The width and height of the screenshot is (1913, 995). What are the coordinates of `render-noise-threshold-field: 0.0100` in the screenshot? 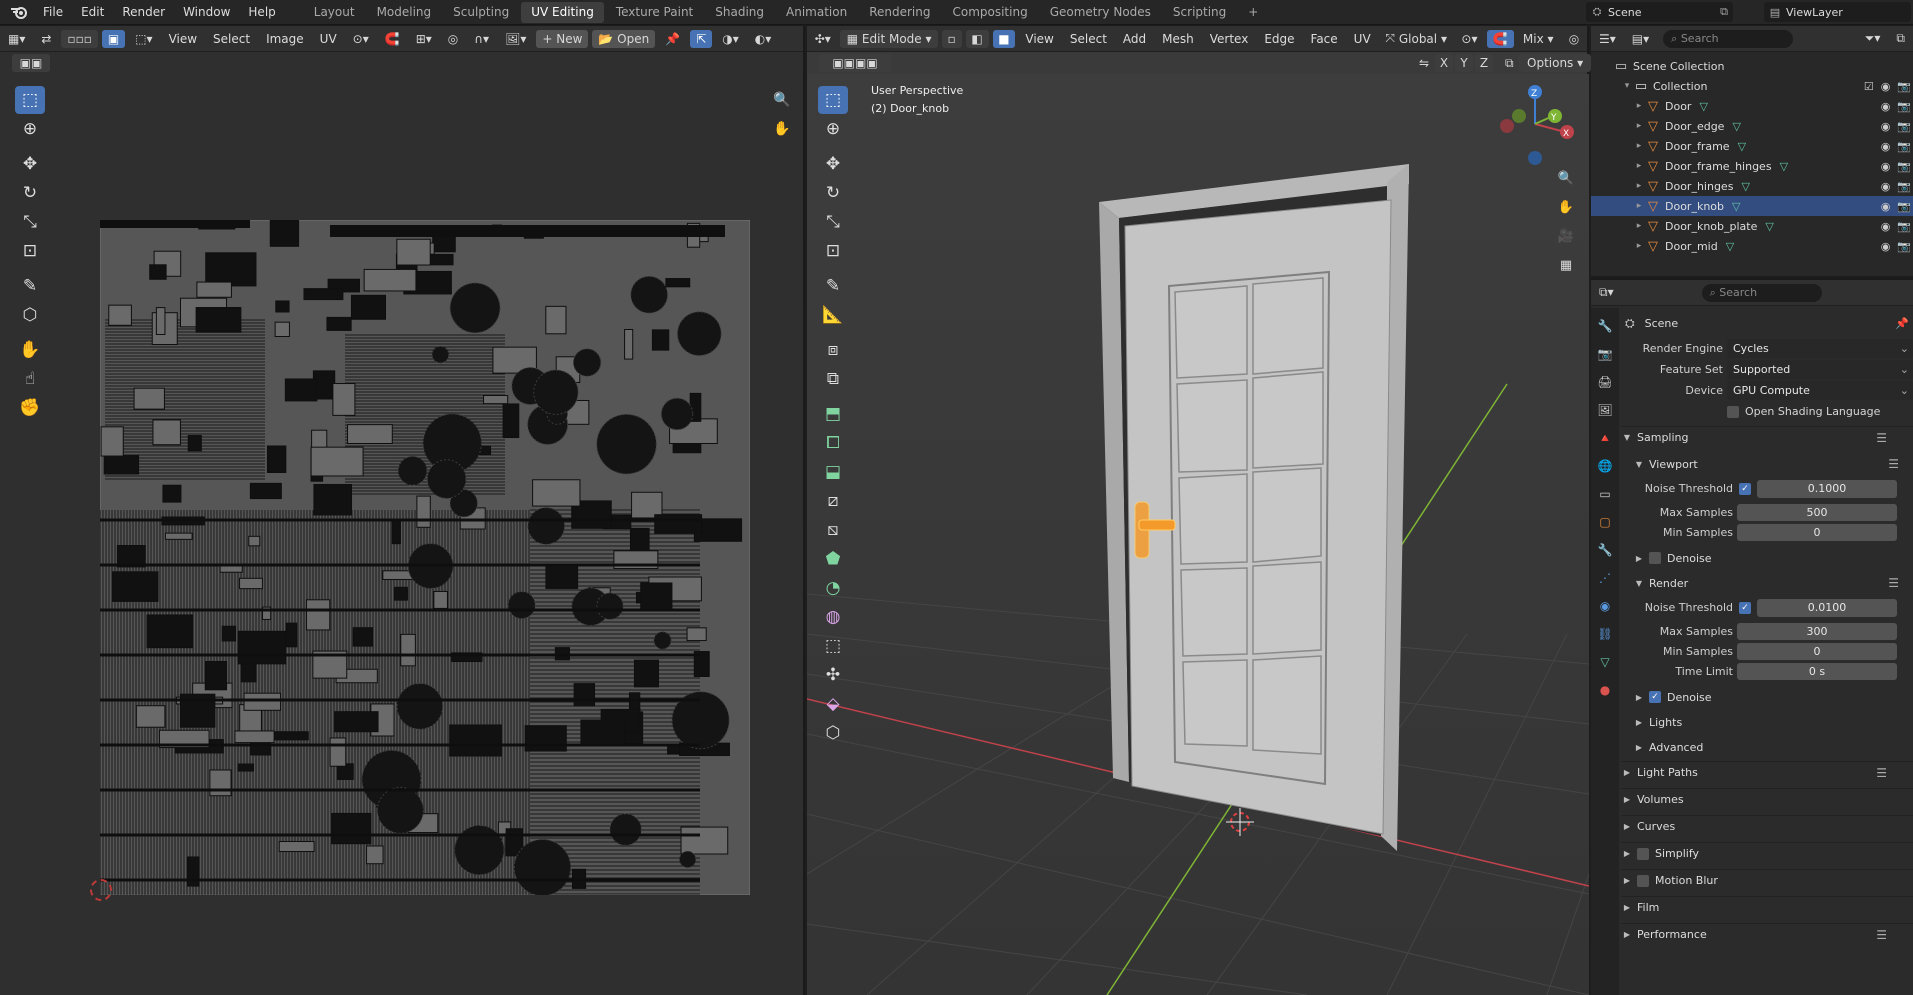 It's located at (1827, 607).